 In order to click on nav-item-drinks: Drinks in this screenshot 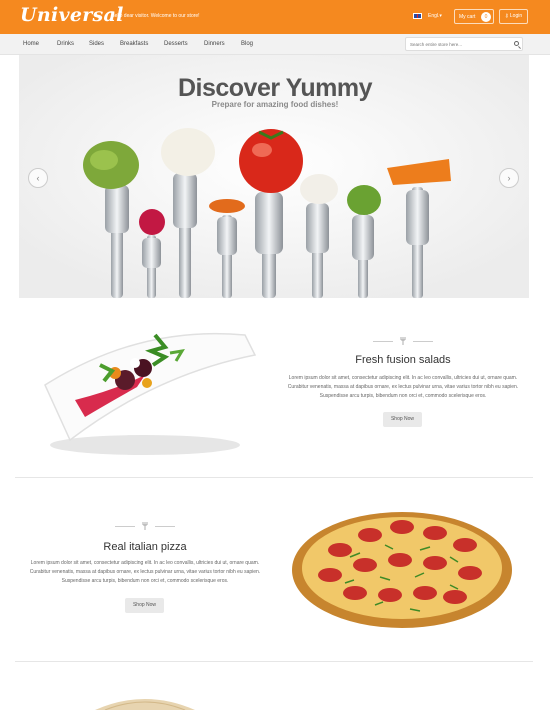, I will do `click(65, 44)`.